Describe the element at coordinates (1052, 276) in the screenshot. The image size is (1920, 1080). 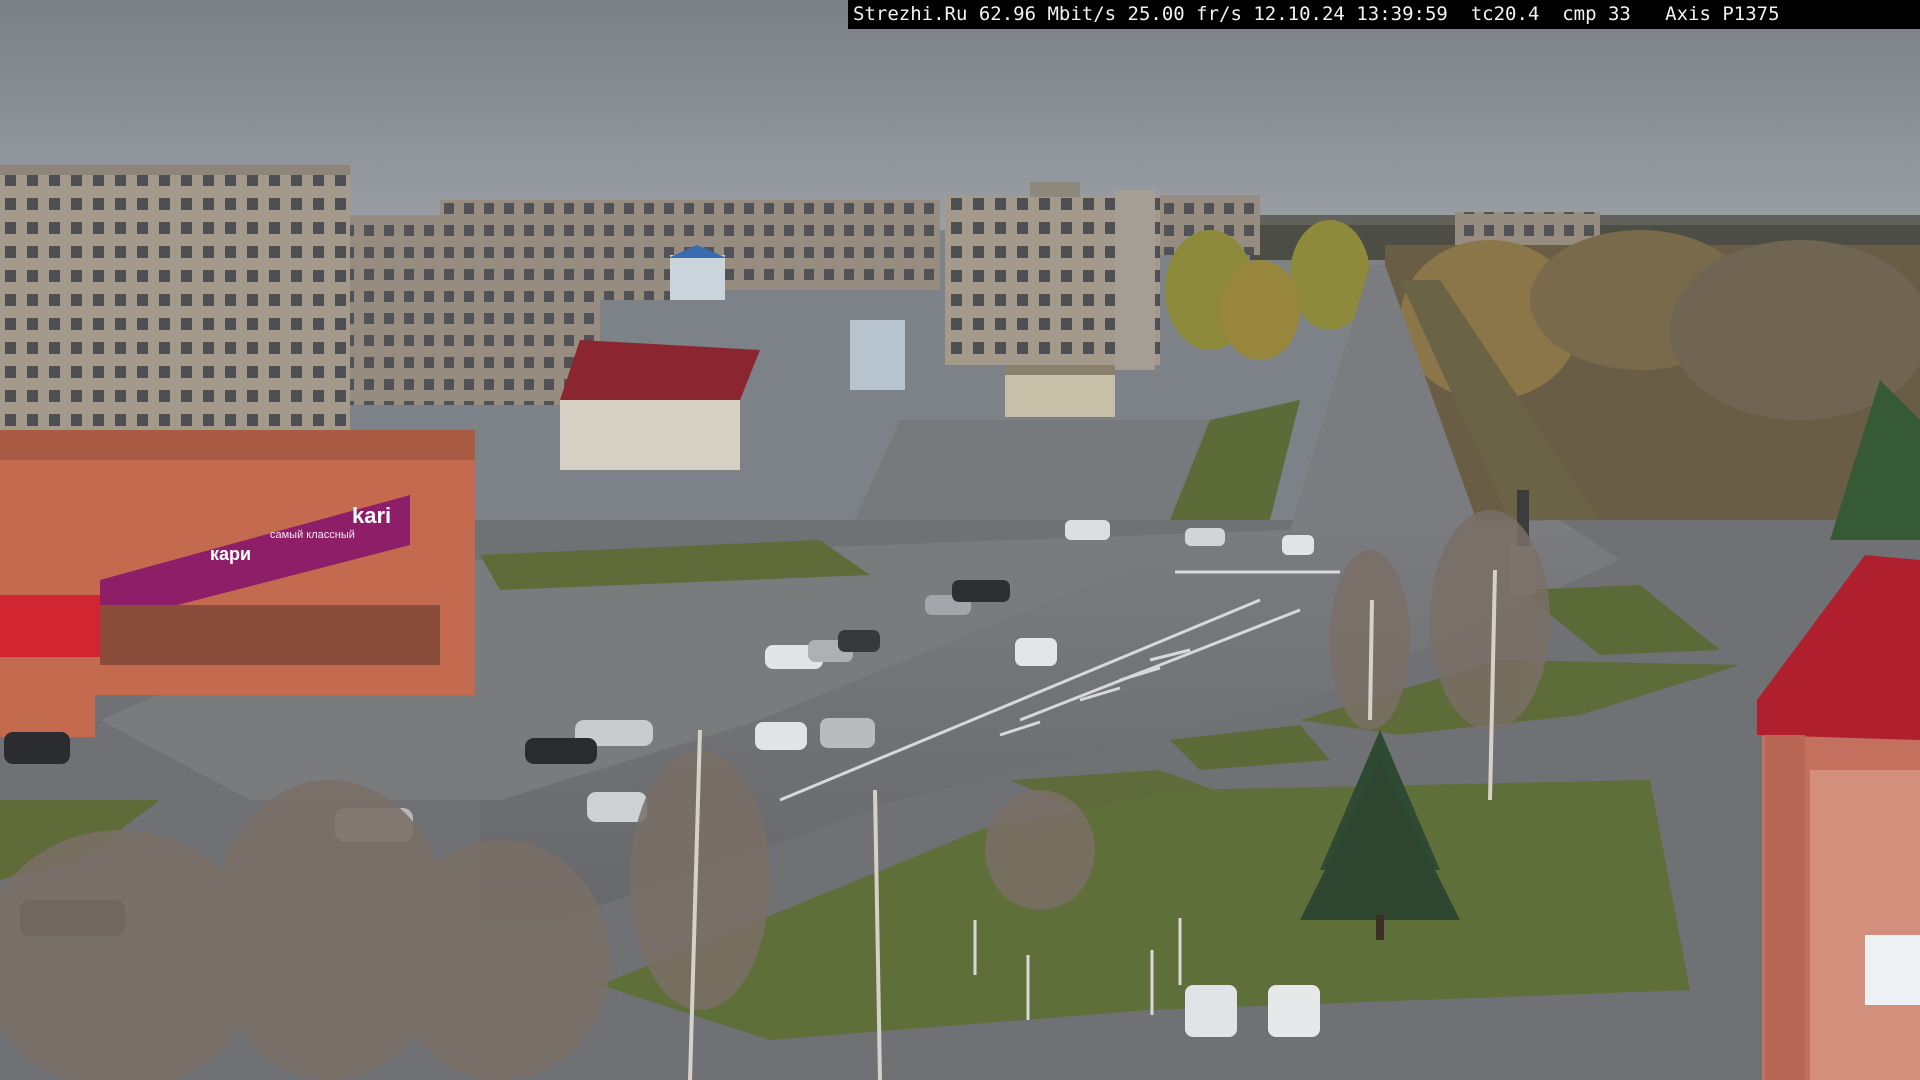
I see `central-tall-building` at that location.